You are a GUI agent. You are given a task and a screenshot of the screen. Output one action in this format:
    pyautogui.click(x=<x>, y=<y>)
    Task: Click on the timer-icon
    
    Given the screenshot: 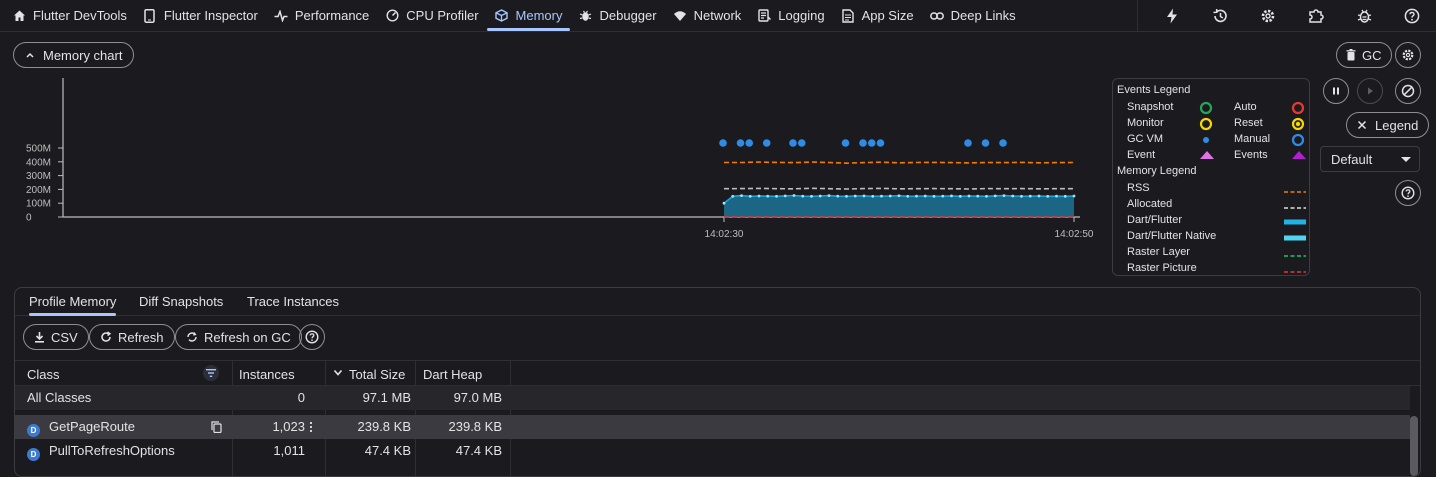 What is the action you would take?
    pyautogui.click(x=392, y=16)
    